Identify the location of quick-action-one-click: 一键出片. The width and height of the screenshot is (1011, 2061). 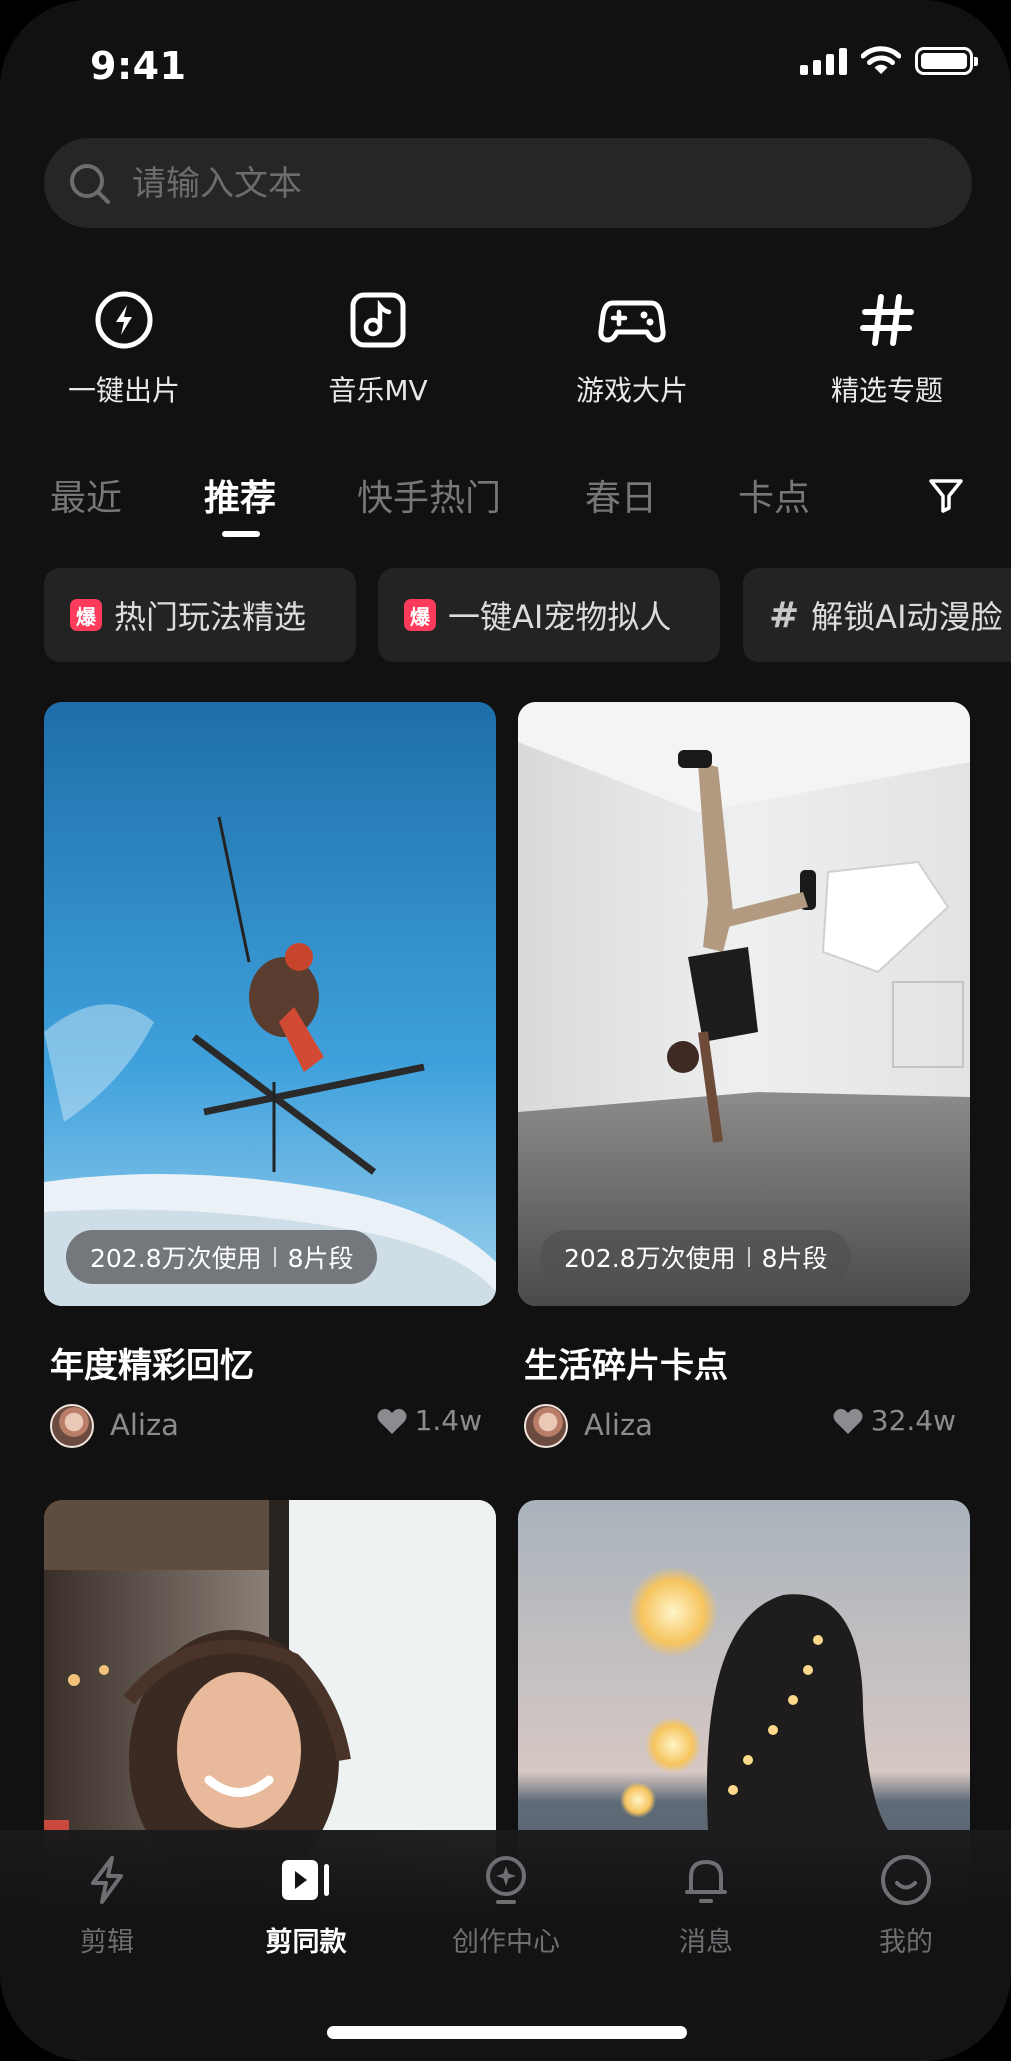
(124, 347).